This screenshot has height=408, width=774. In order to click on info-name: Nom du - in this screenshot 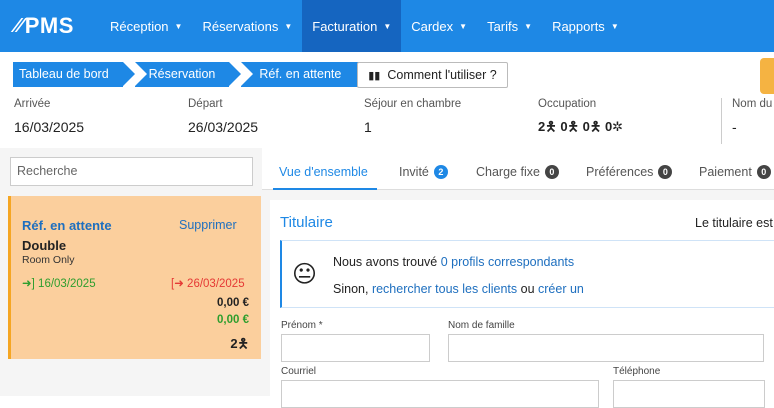, I will do `click(752, 116)`.